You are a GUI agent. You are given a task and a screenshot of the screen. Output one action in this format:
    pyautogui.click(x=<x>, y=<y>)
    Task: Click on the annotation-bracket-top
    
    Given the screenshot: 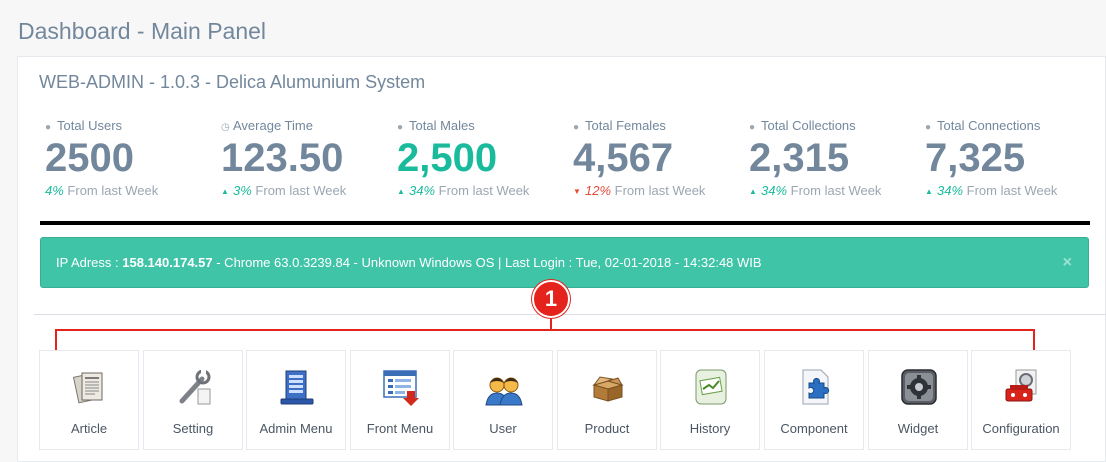 What is the action you would take?
    pyautogui.click(x=545, y=330)
    